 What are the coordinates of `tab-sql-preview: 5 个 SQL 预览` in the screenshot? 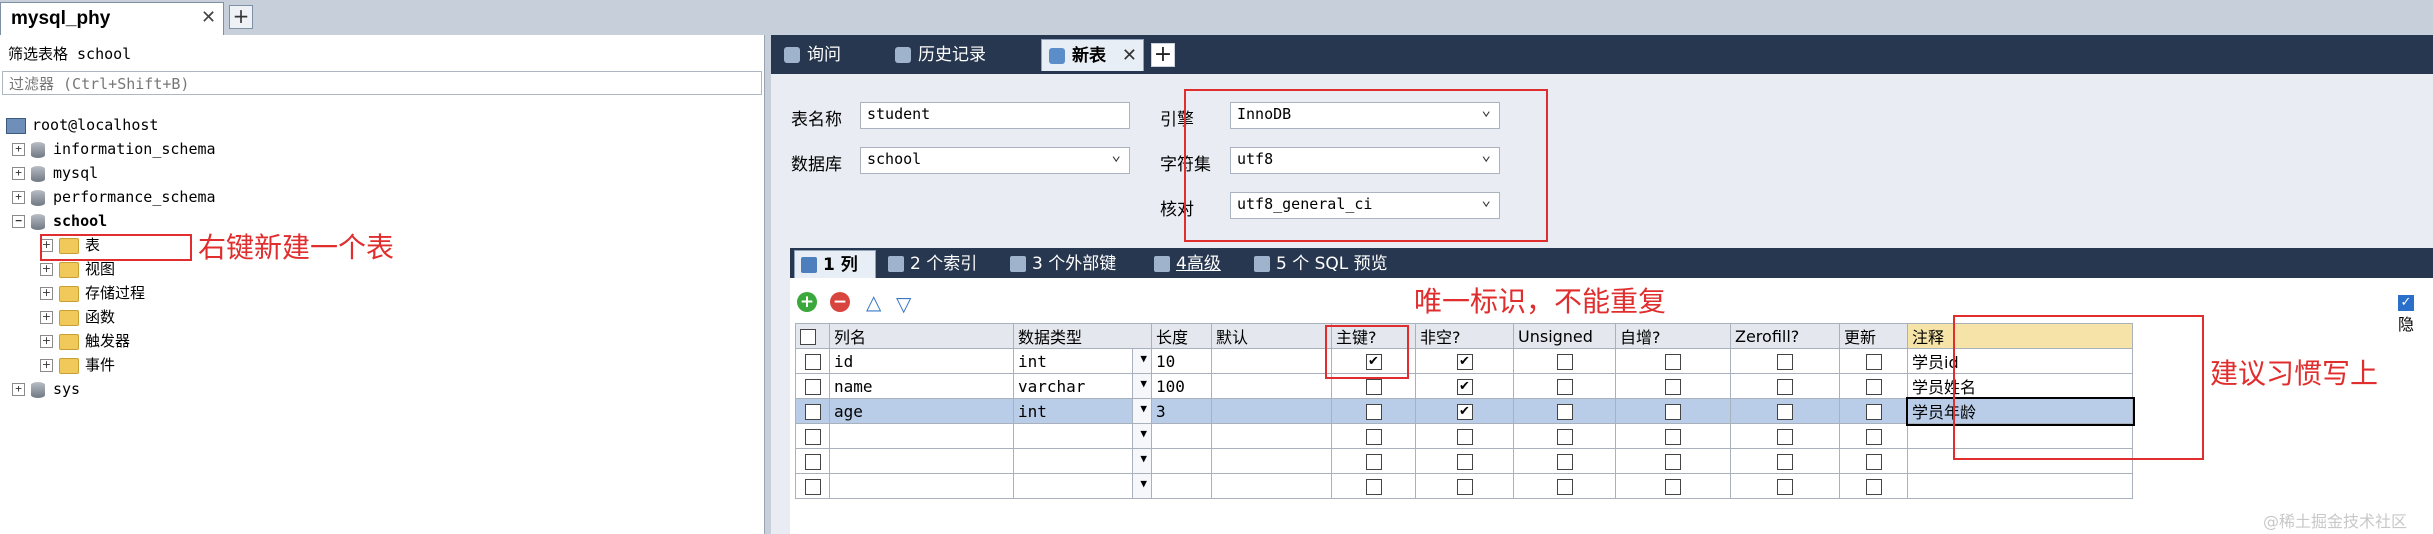 It's located at (1328, 264).